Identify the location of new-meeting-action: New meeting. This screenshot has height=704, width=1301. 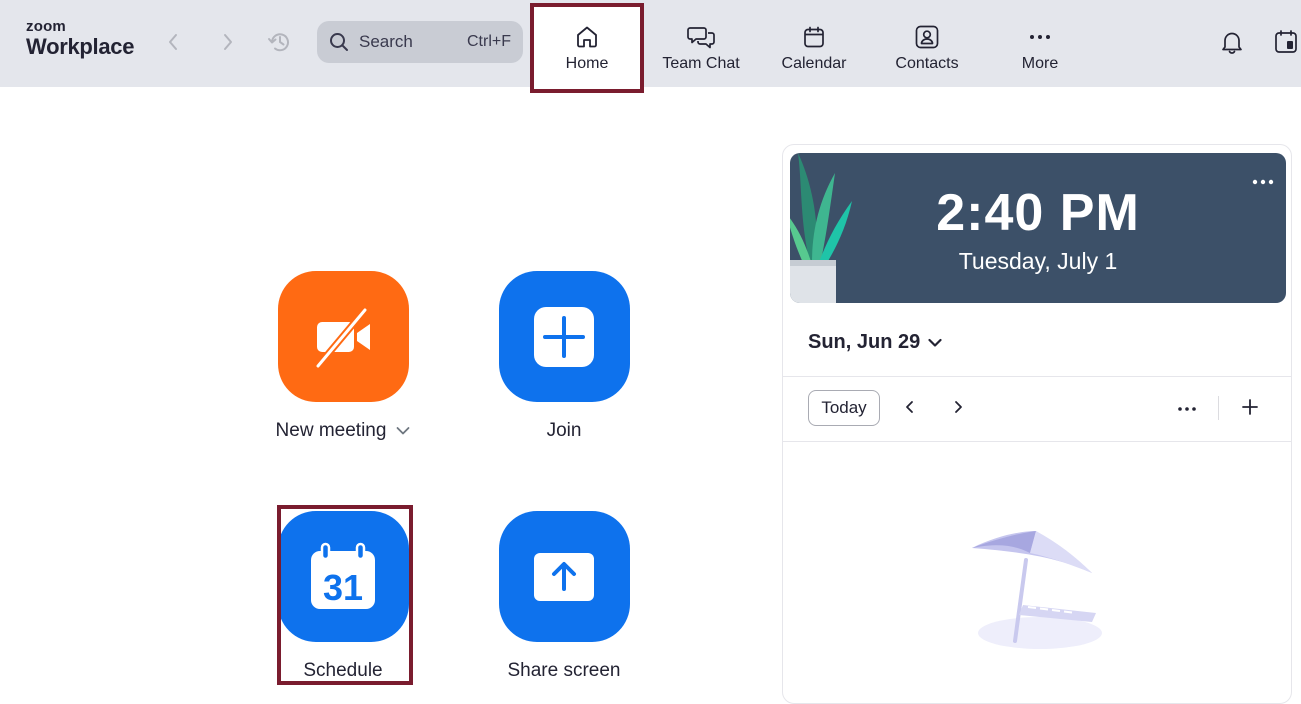
(343, 356).